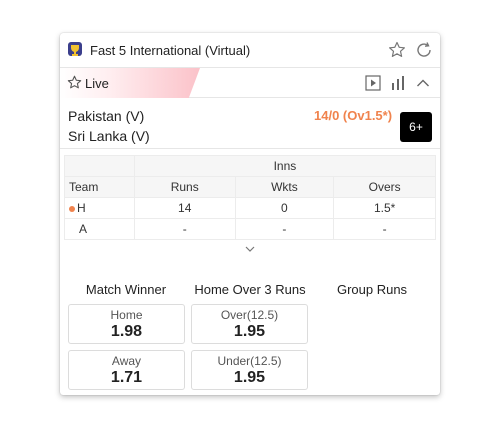 The height and width of the screenshot is (428, 500). I want to click on home-team-name: Pakistan (V), so click(106, 116).